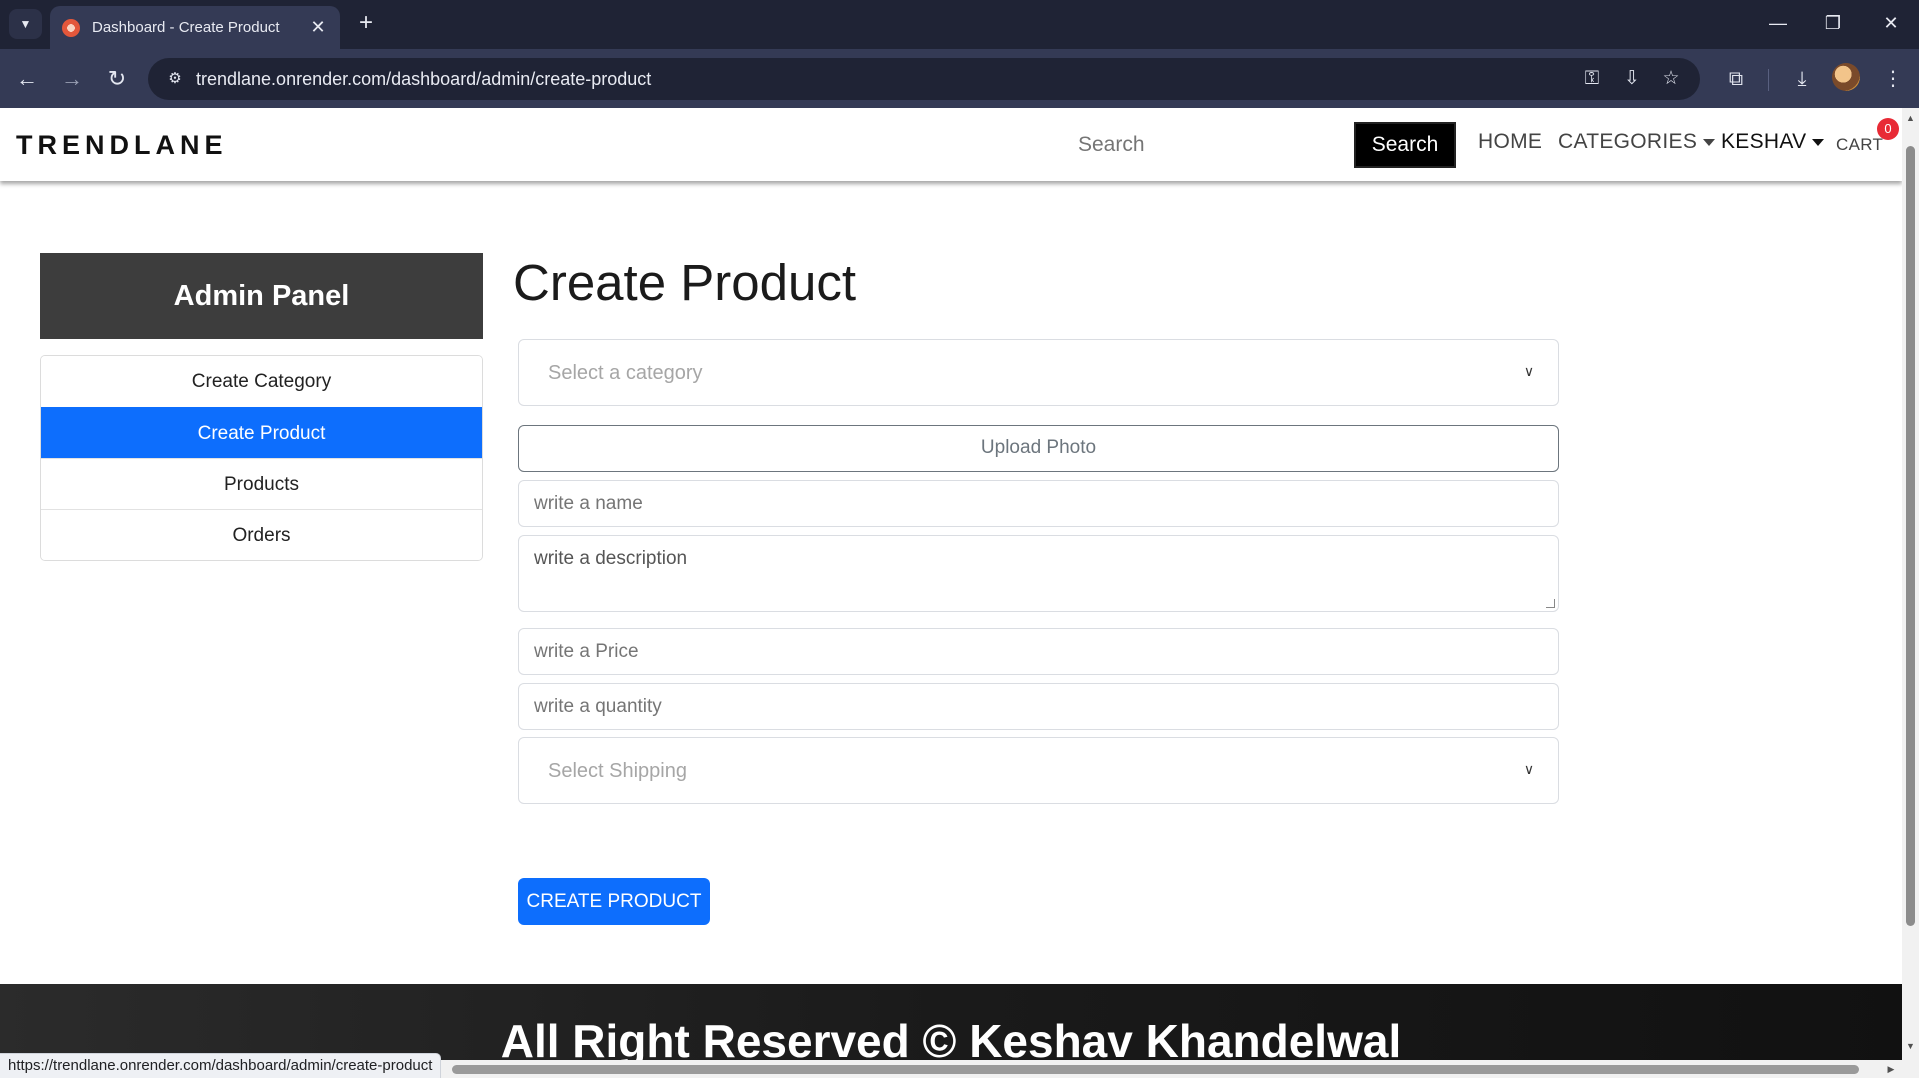 The image size is (1919, 1078). I want to click on nav-home-link: HOME, so click(1510, 142).